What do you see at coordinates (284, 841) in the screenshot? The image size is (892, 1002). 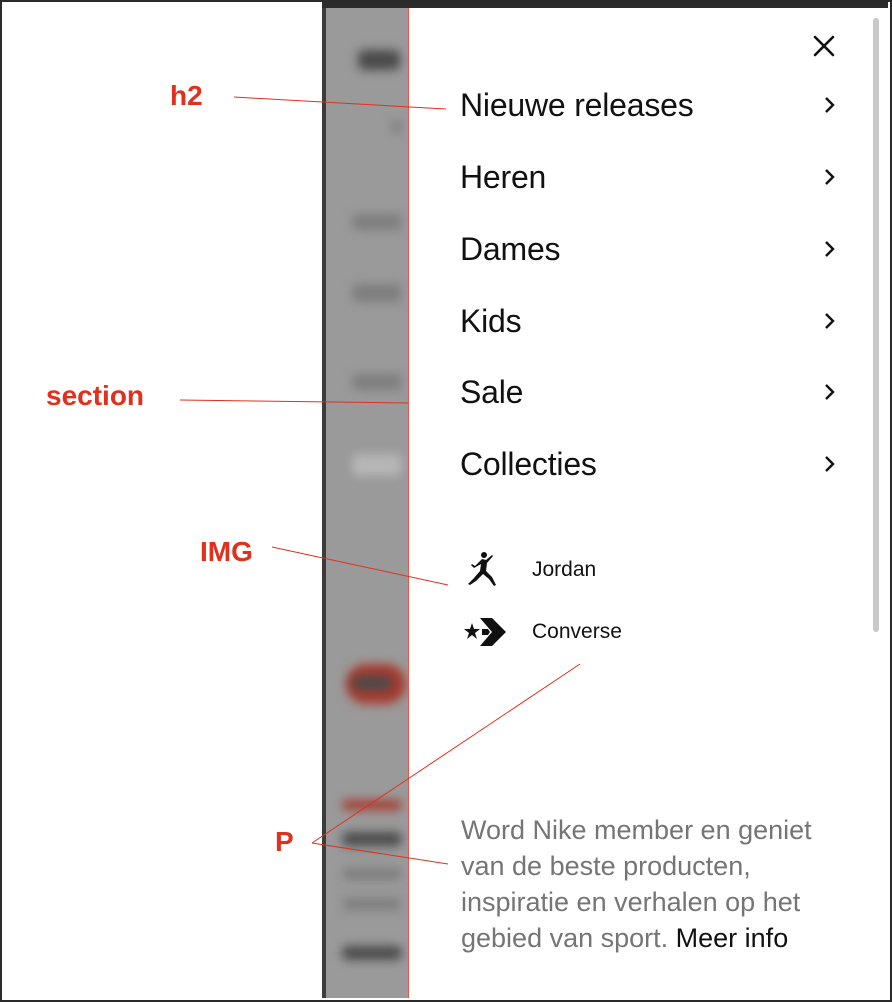 I see `annotation-label-p: P` at bounding box center [284, 841].